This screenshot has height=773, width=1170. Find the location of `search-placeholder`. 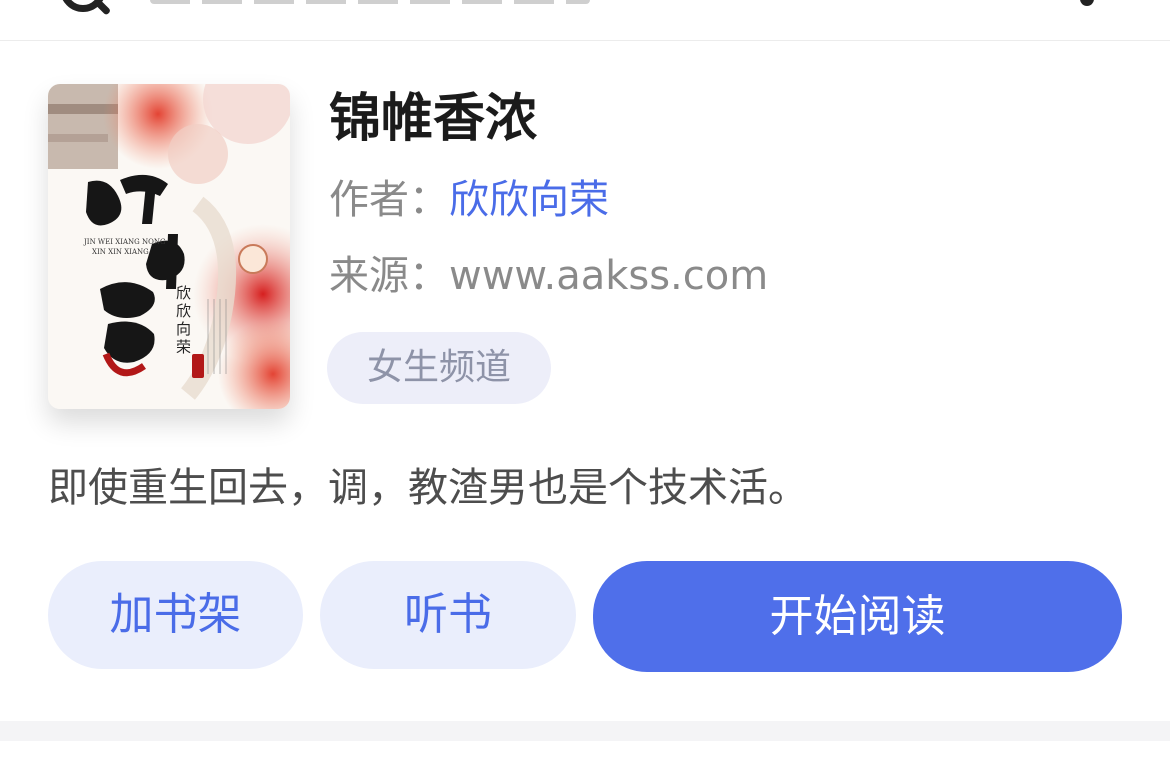

search-placeholder is located at coordinates (370, 2).